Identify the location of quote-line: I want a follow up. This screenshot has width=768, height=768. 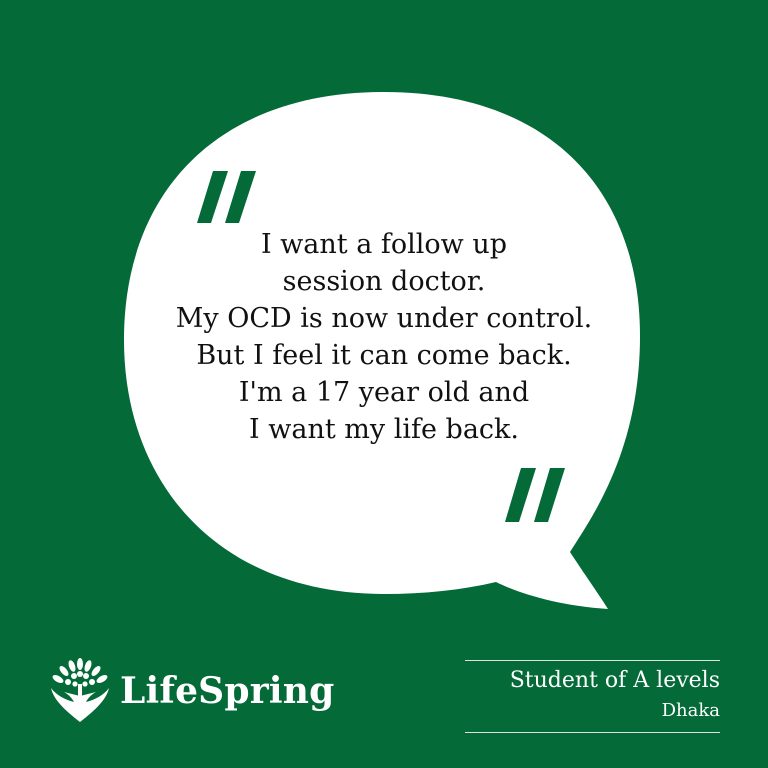
(384, 244).